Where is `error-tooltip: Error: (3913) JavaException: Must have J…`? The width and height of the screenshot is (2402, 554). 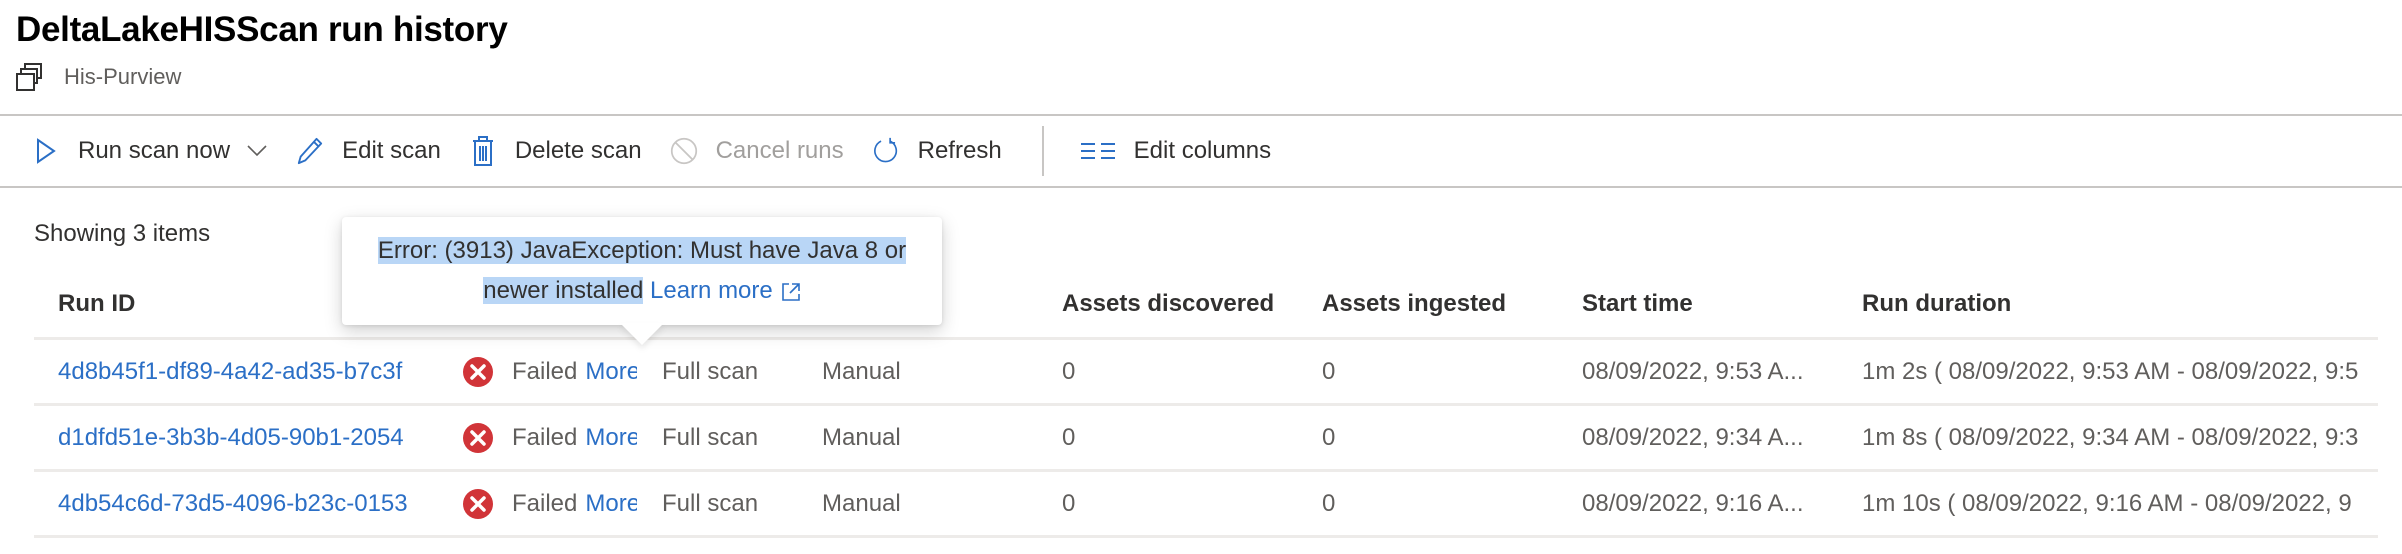
error-tooltip: Error: (3913) JavaException: Must have J… is located at coordinates (642, 271).